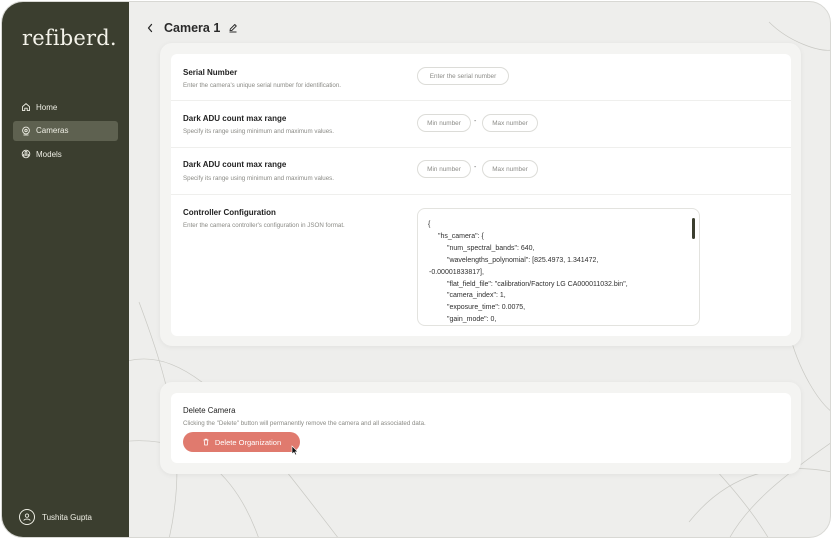  What do you see at coordinates (26, 154) in the screenshot?
I see `models-icon` at bounding box center [26, 154].